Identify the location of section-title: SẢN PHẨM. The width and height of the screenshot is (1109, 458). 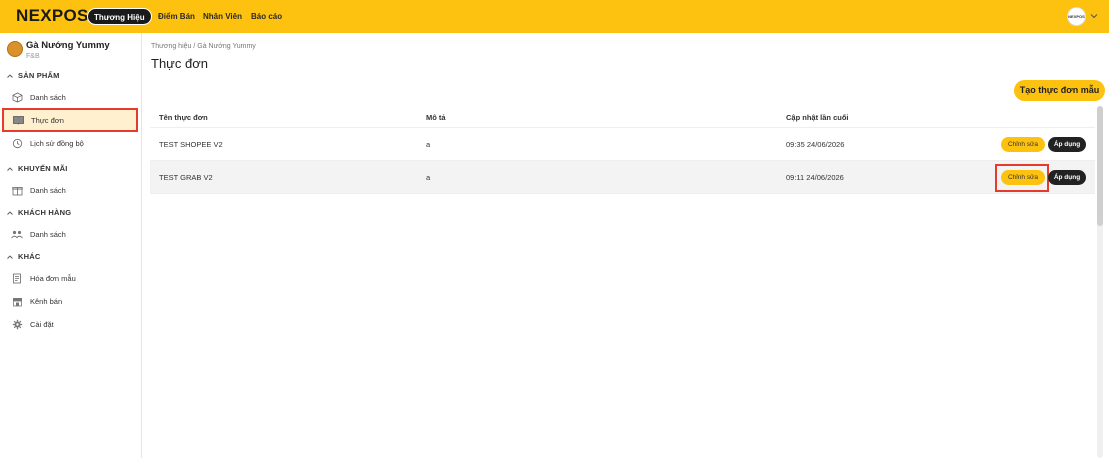
(39, 75).